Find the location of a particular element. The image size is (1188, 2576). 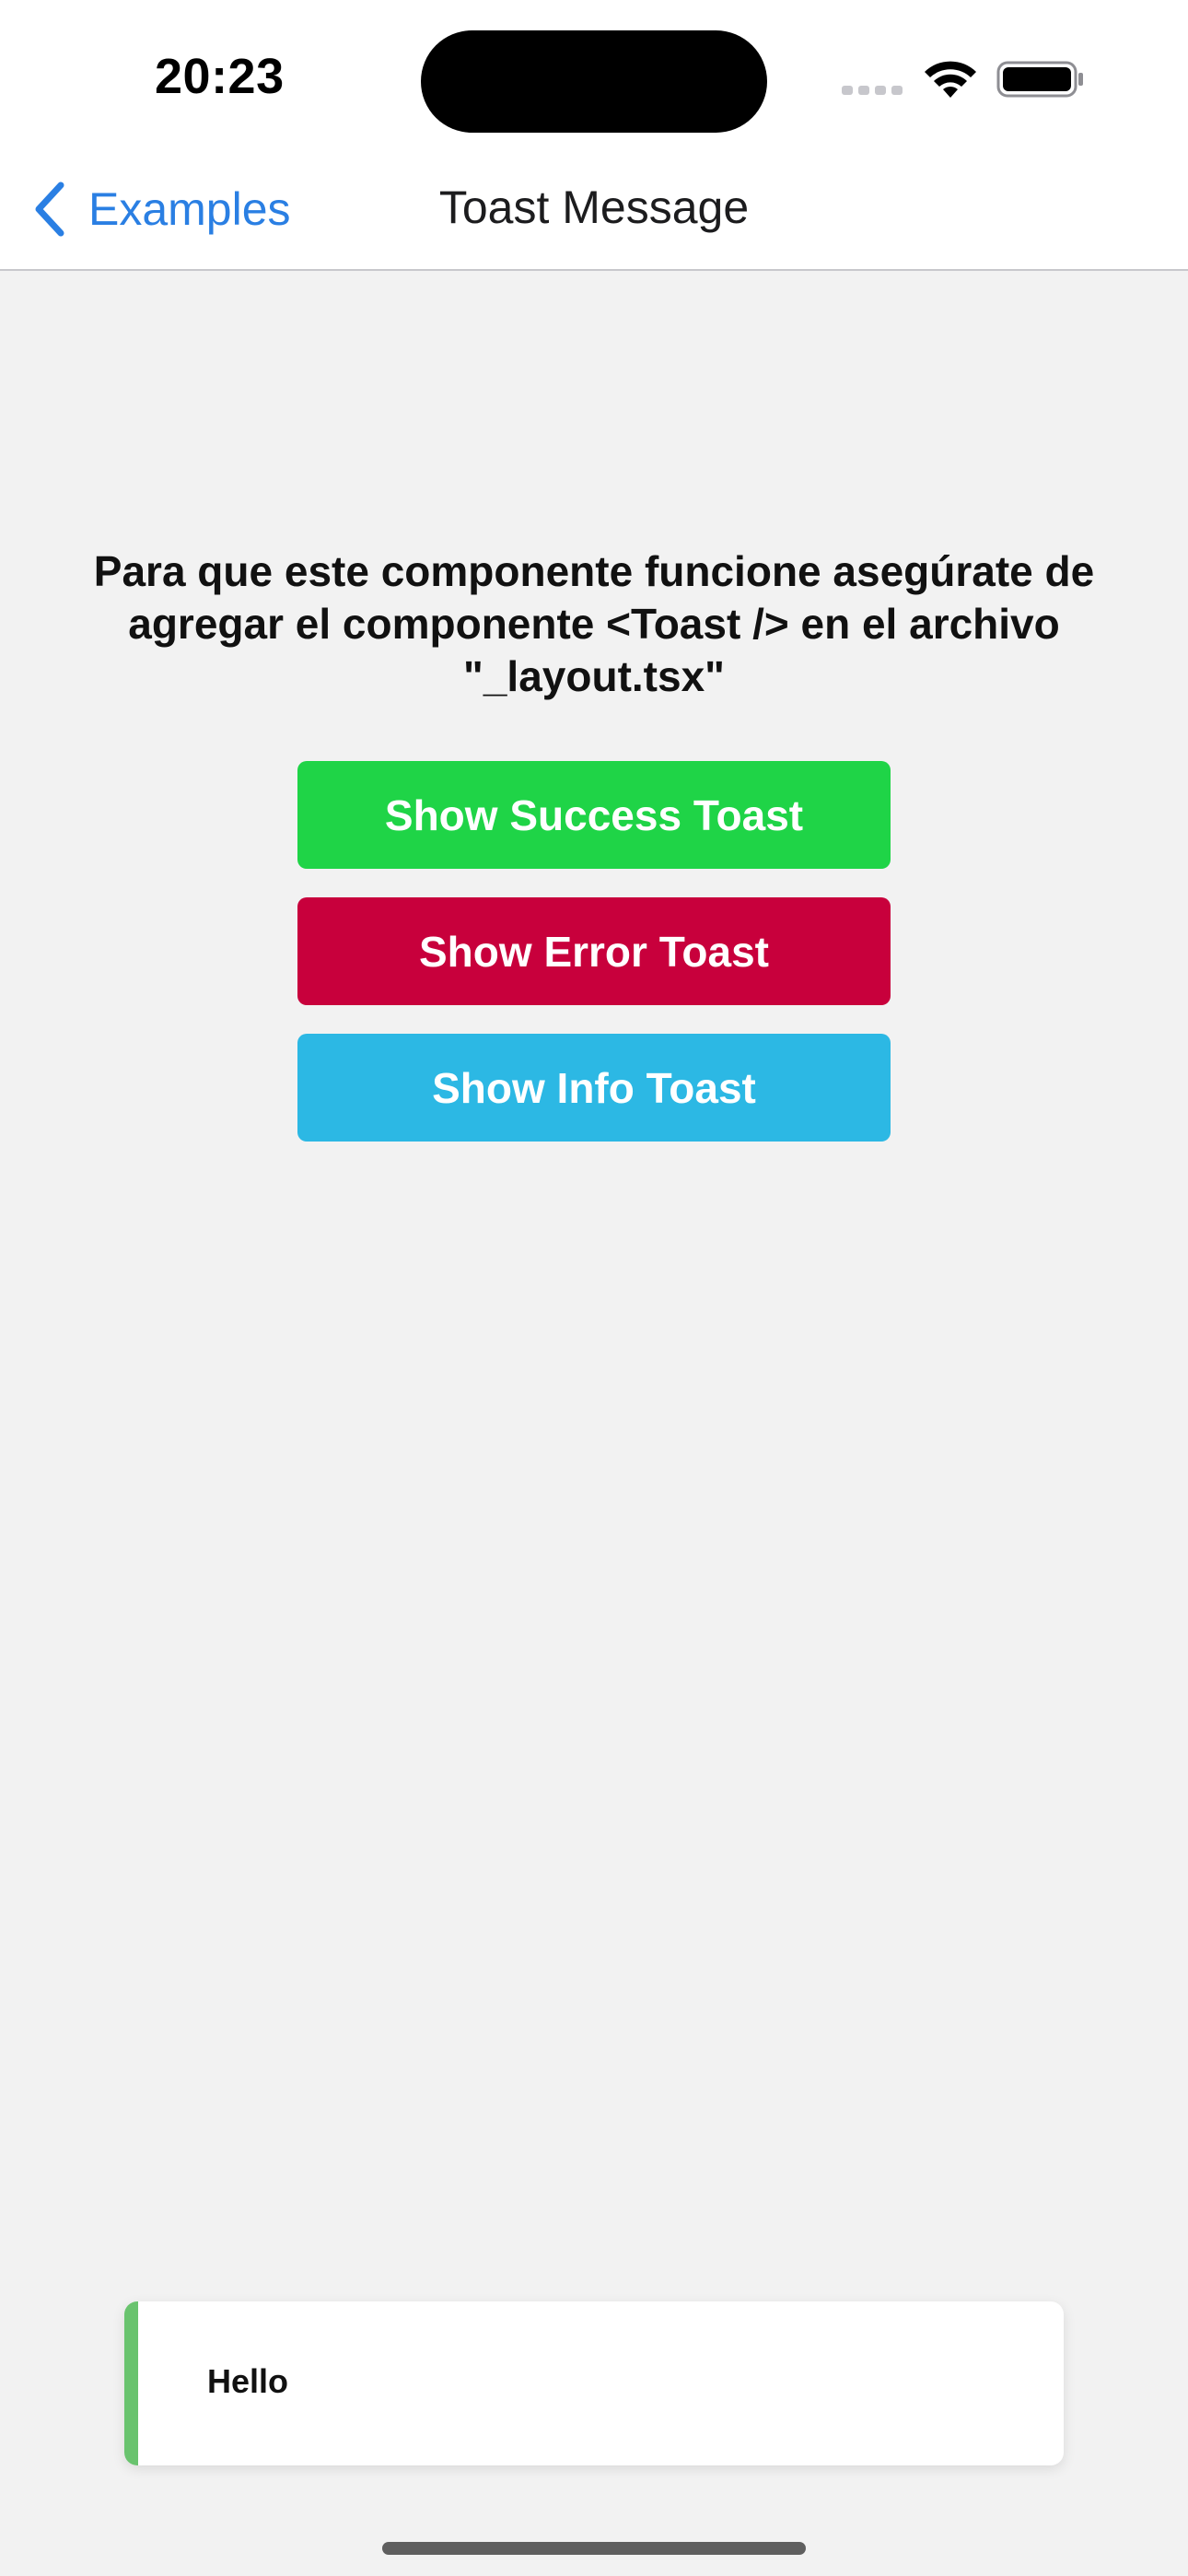

page-title: Toast Message is located at coordinates (594, 207).